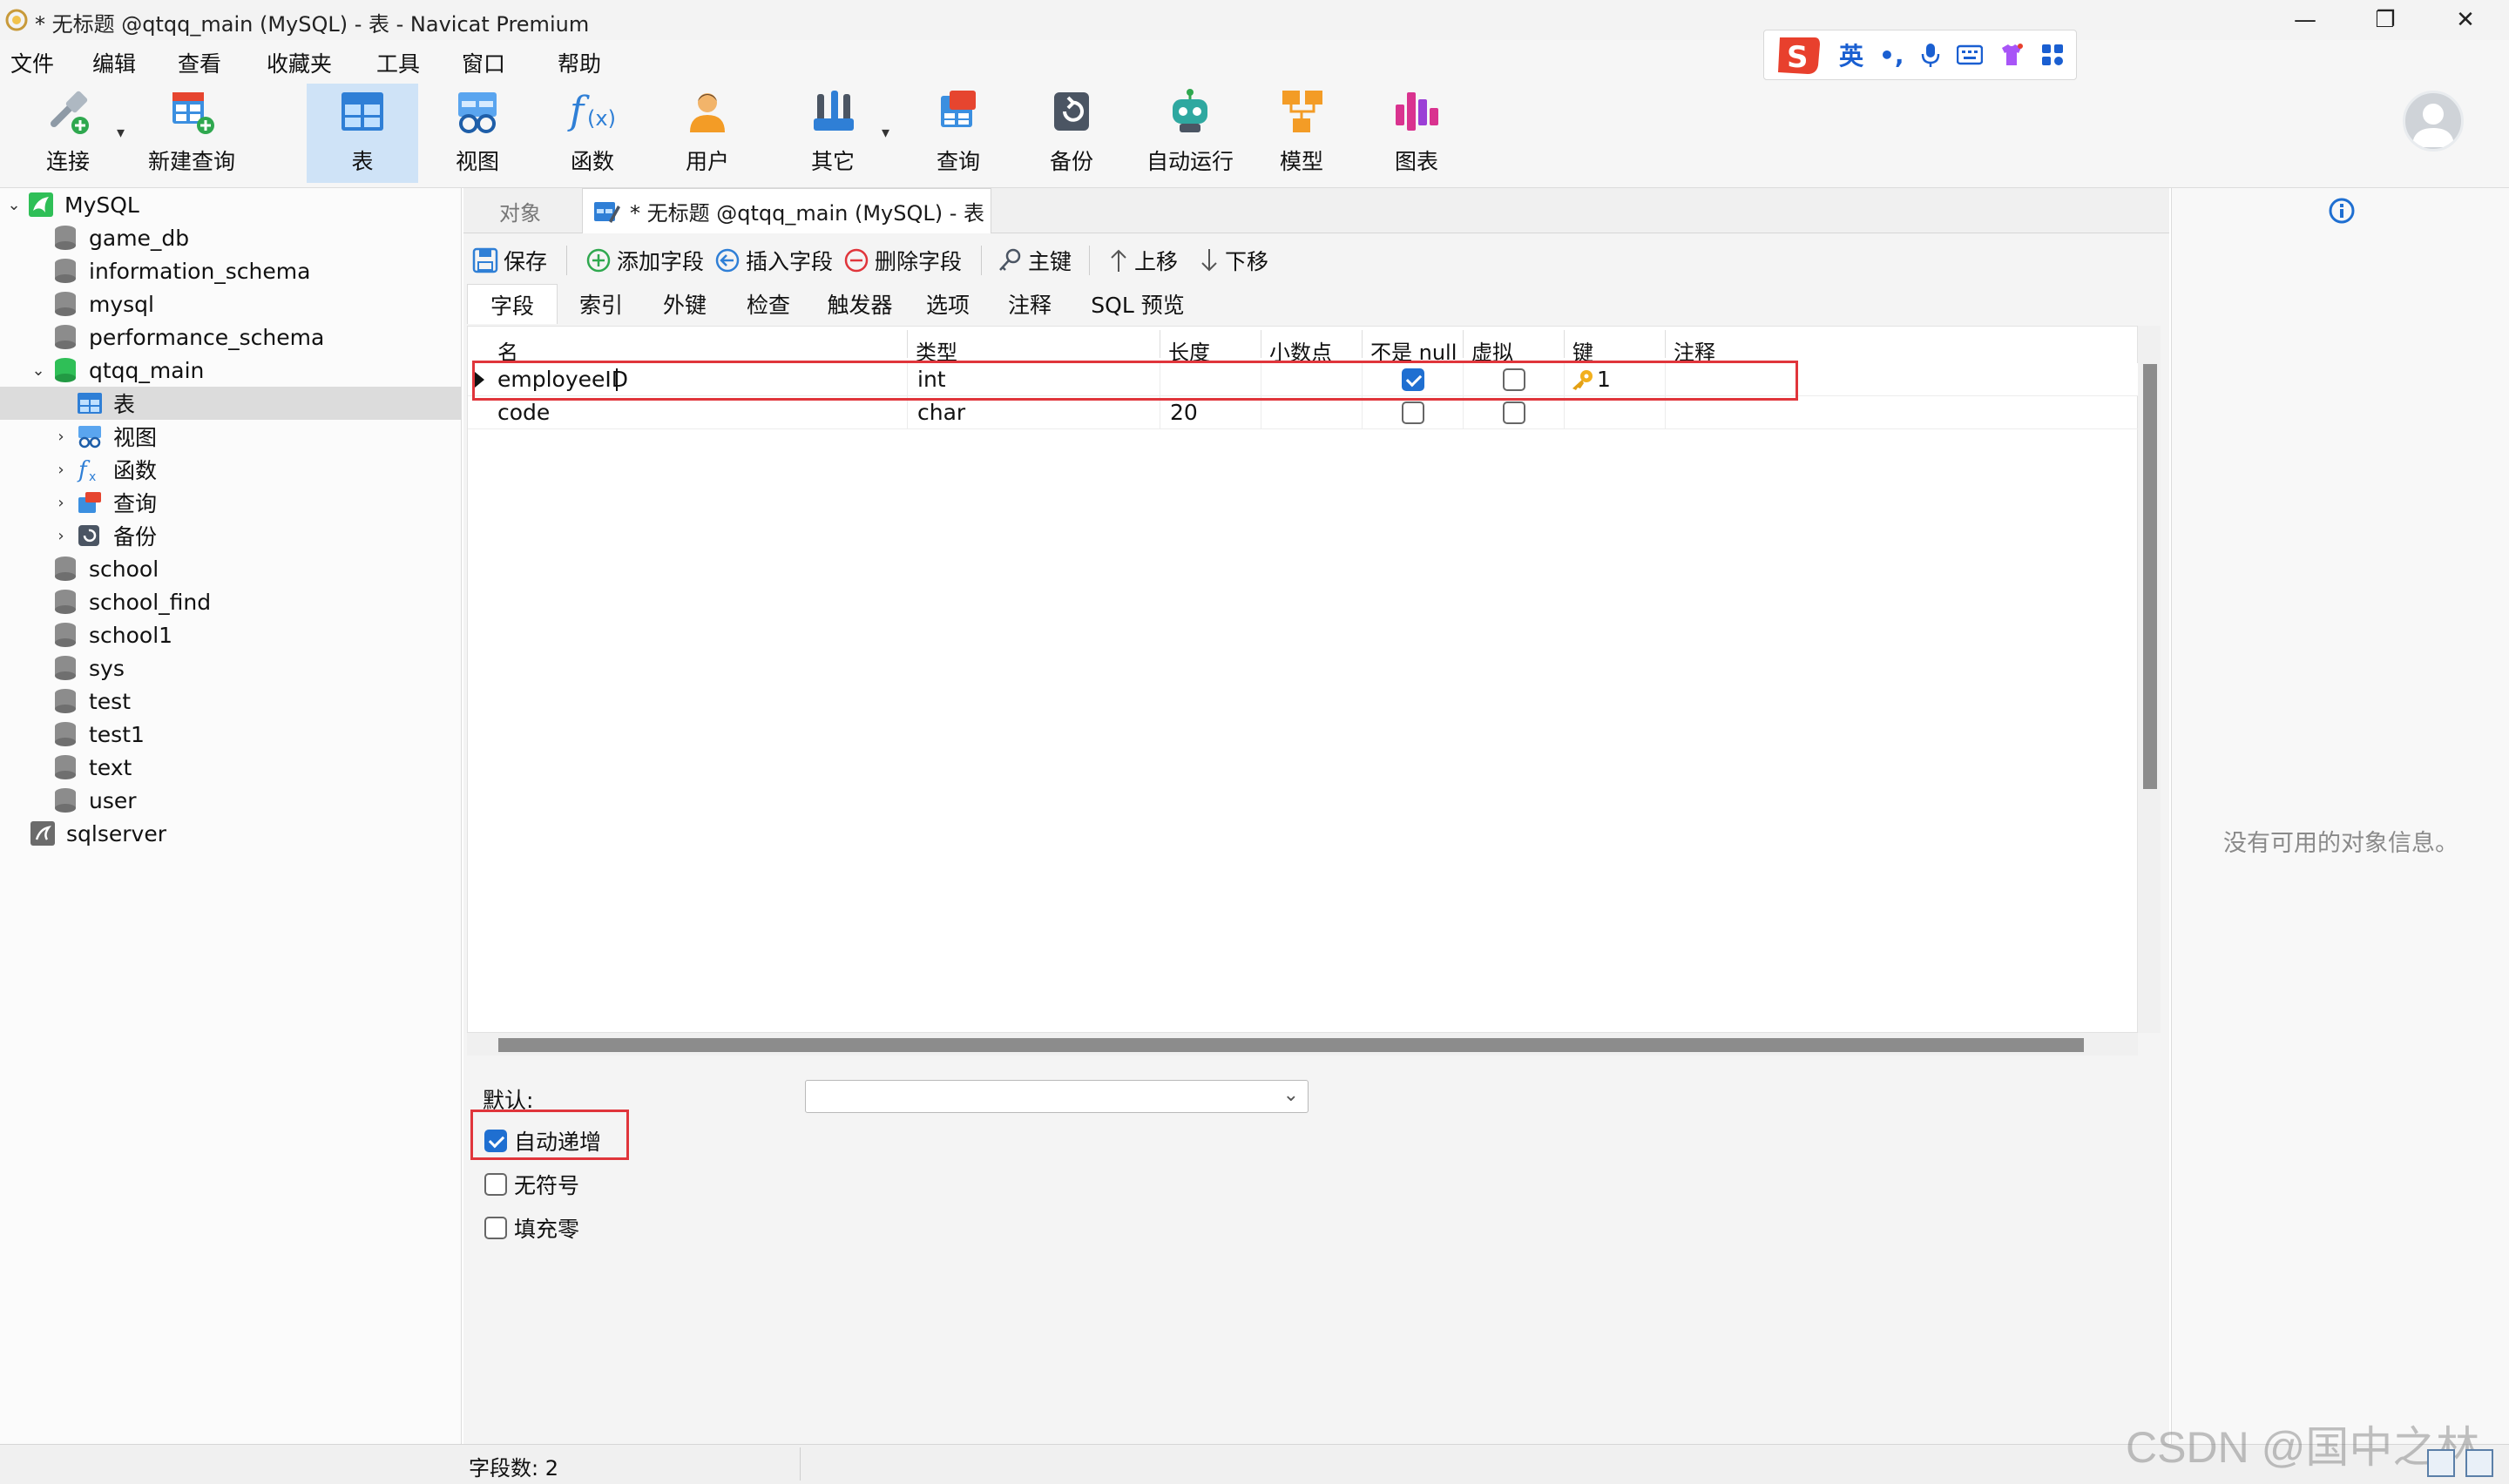 Image resolution: width=2509 pixels, height=1484 pixels. Describe the element at coordinates (483, 62) in the screenshot. I see `menu-window: 窗口` at that location.